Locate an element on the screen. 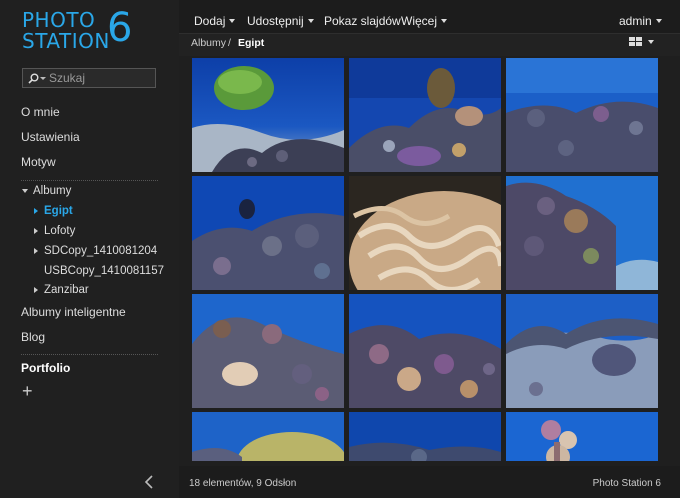 This screenshot has height=498, width=680. logo-text: PHOTO STATION is located at coordinates (66, 30).